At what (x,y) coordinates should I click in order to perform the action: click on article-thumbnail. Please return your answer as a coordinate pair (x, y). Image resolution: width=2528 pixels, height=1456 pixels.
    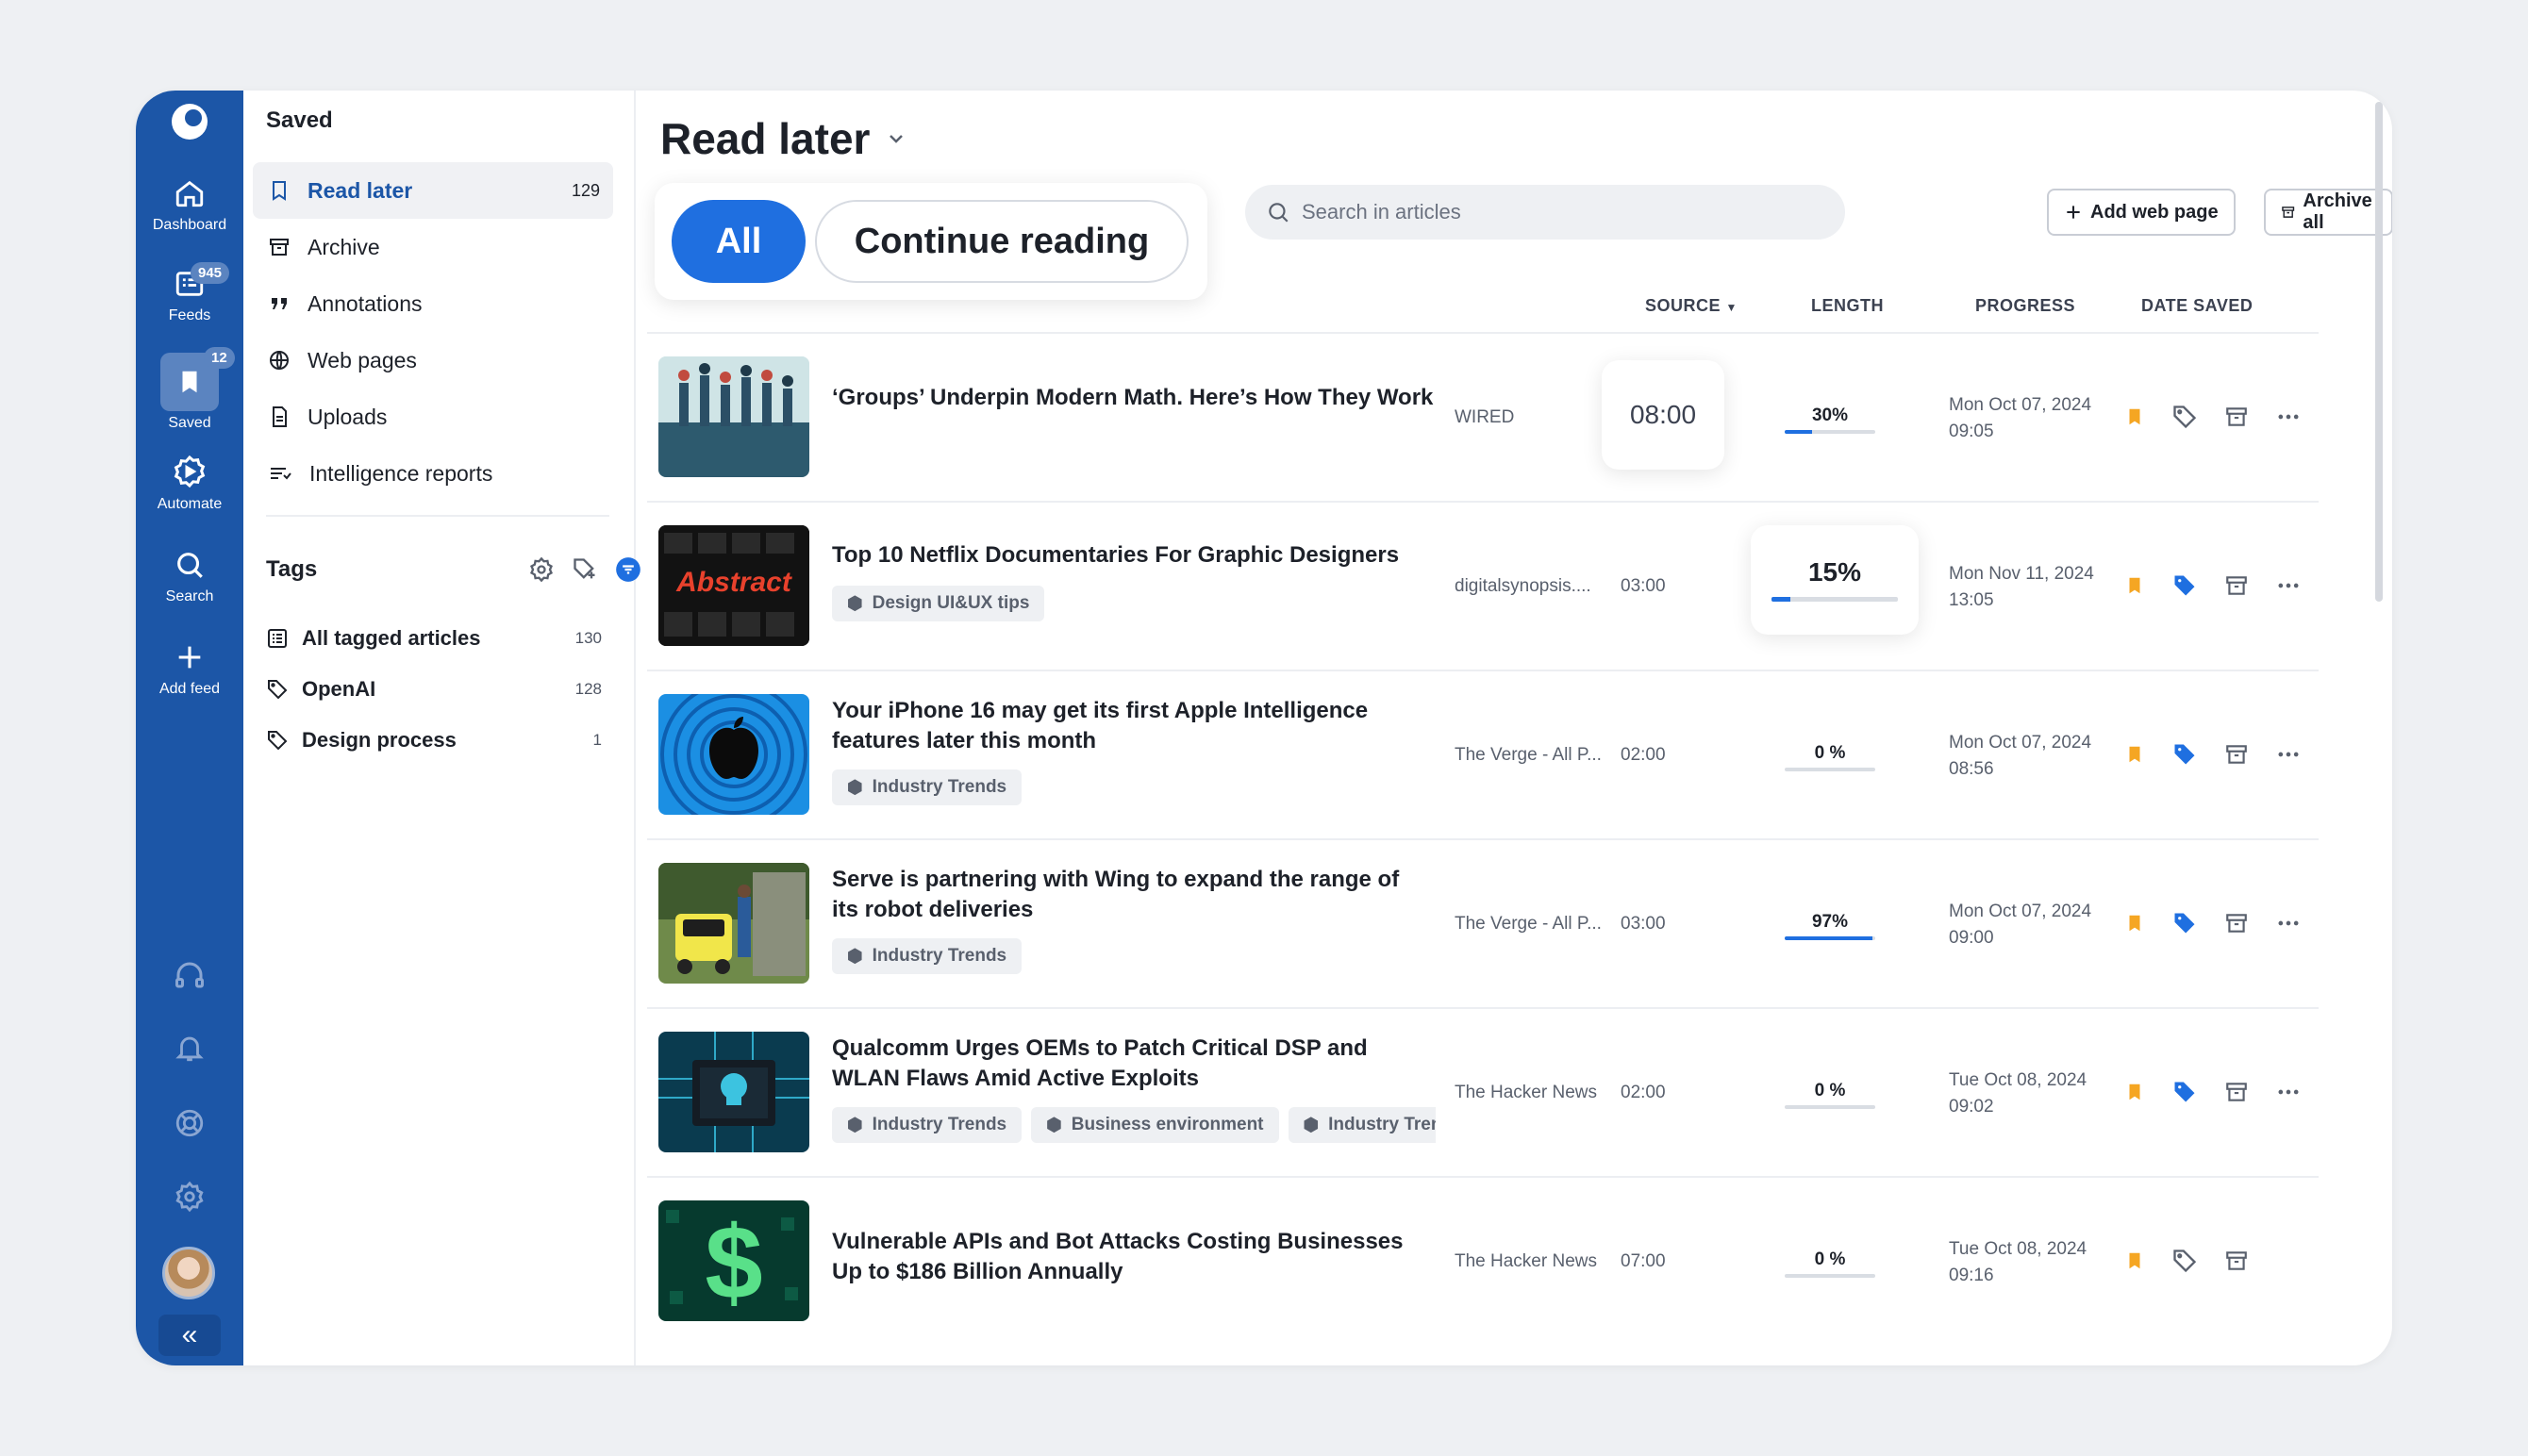
    Looking at the image, I should click on (733, 923).